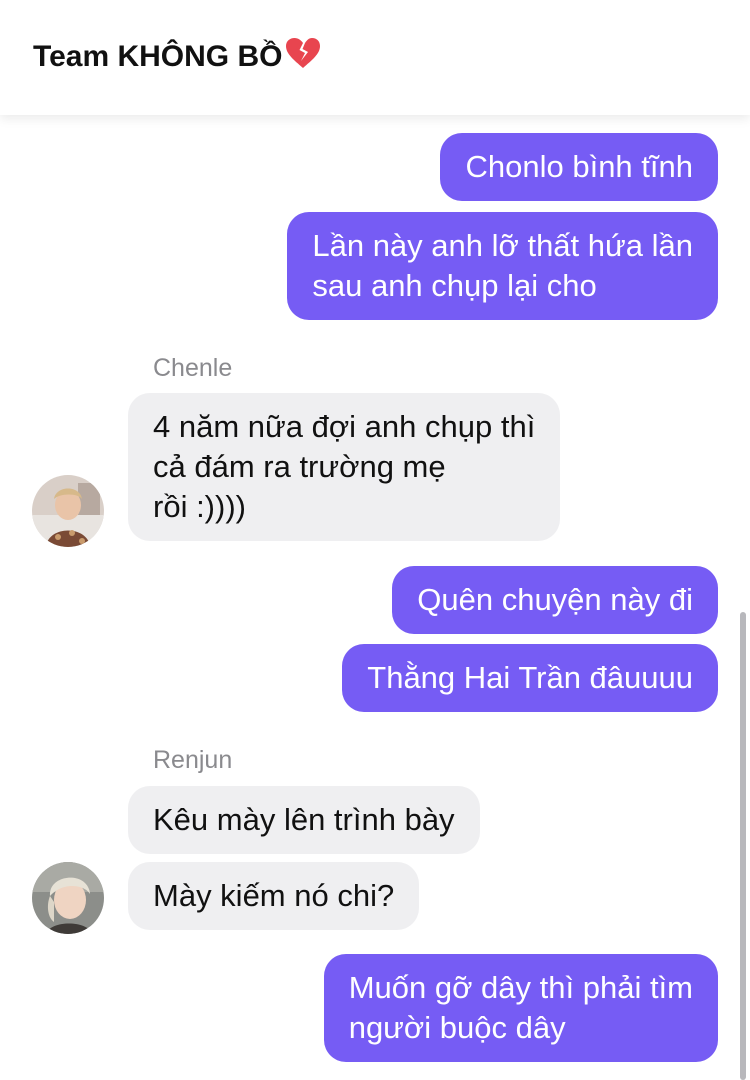 This screenshot has height=1080, width=750. I want to click on chat-title: Team KHÔNG BỒ, so click(177, 57).